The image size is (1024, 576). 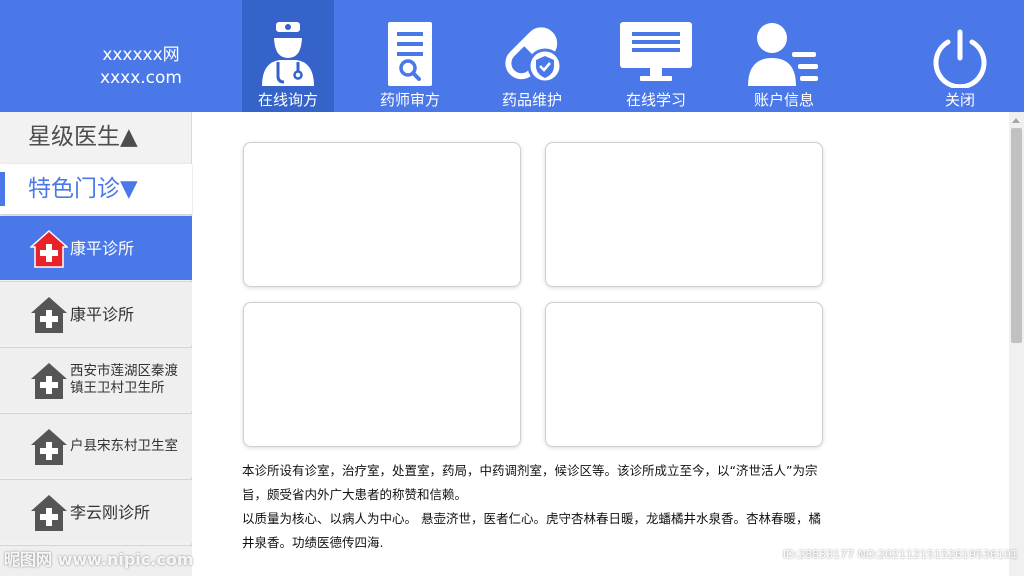 I want to click on watermark-id: ID:28833177 NO:20211215152619536101, so click(x=900, y=554).